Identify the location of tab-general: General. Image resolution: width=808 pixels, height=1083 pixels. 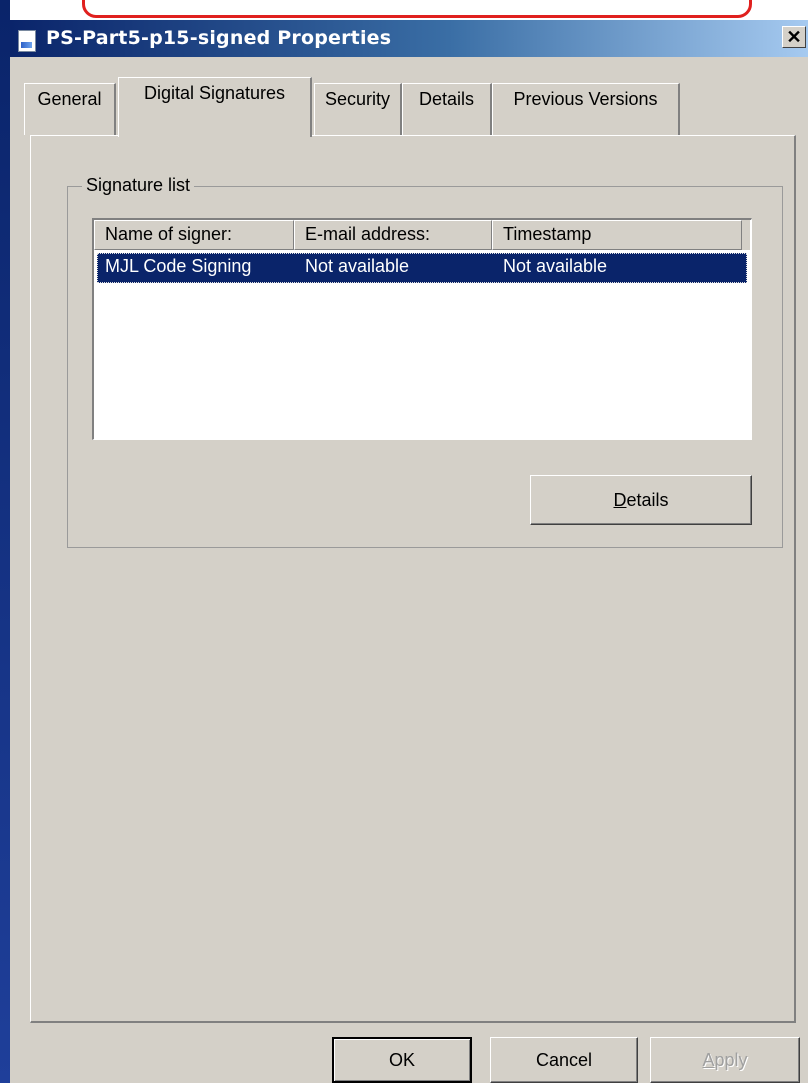
(70, 109).